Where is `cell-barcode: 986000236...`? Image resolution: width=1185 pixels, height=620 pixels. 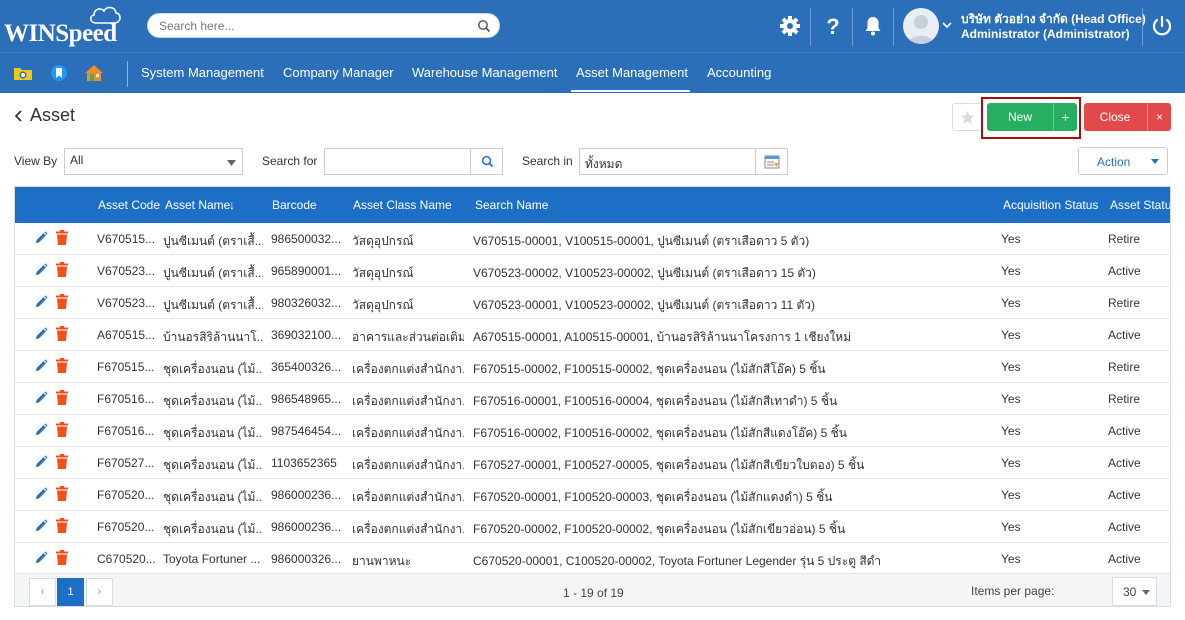
cell-barcode: 986000236... is located at coordinates (306, 495).